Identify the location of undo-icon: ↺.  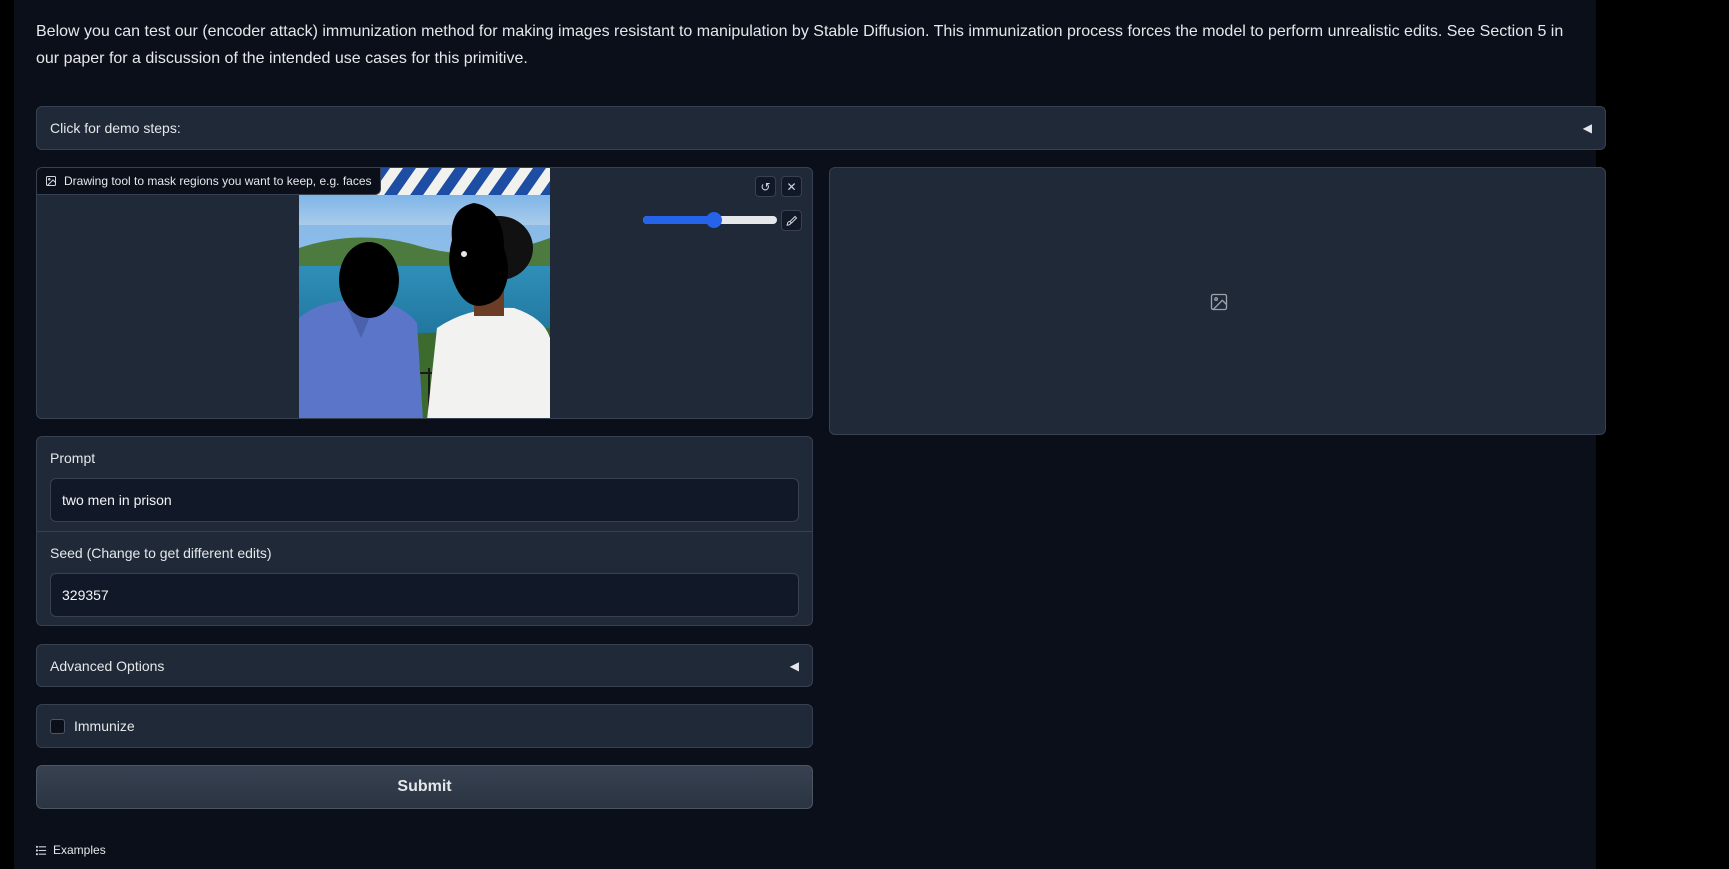
(765, 186).